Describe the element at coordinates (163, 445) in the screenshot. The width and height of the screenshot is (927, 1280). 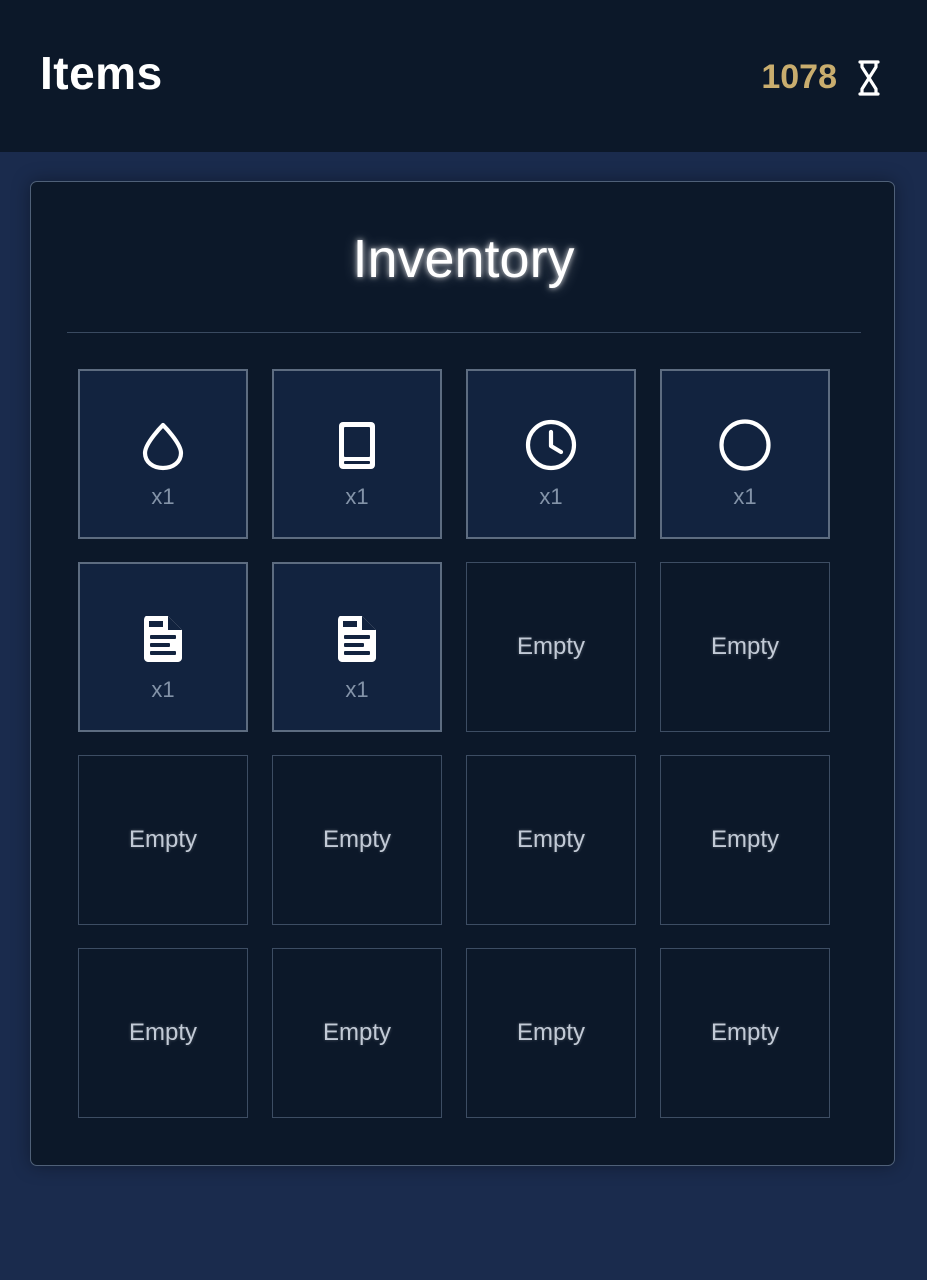
I see `water-drop-icon` at that location.